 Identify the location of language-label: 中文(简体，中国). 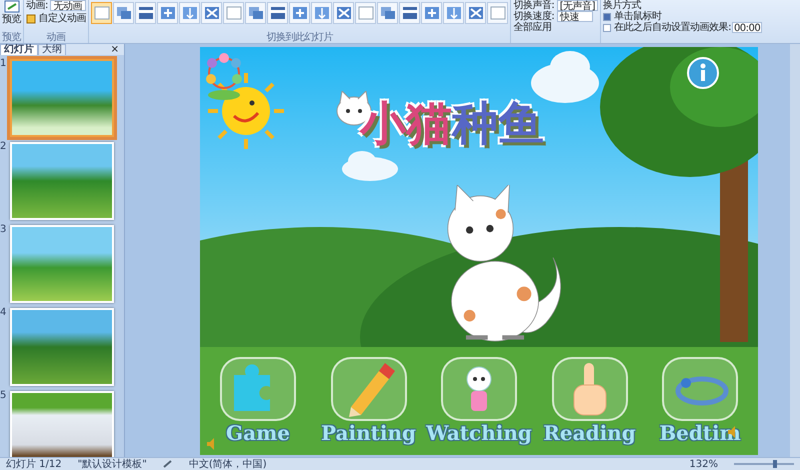
(227, 464).